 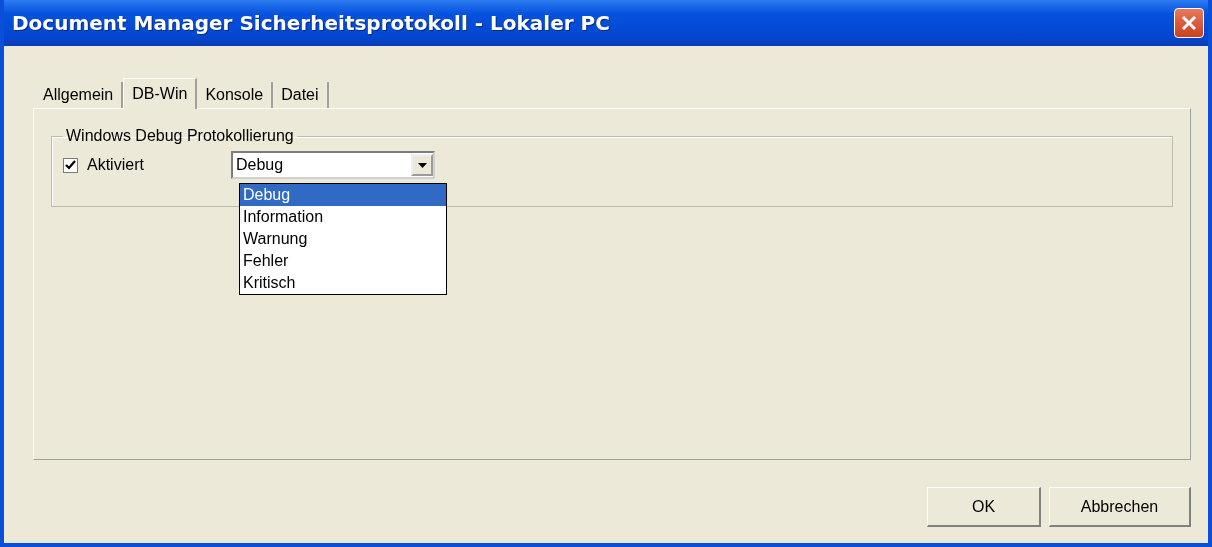 I want to click on window-title: Document Manager Sicherheitsprotokoll - Lokaler PC, so click(x=311, y=23).